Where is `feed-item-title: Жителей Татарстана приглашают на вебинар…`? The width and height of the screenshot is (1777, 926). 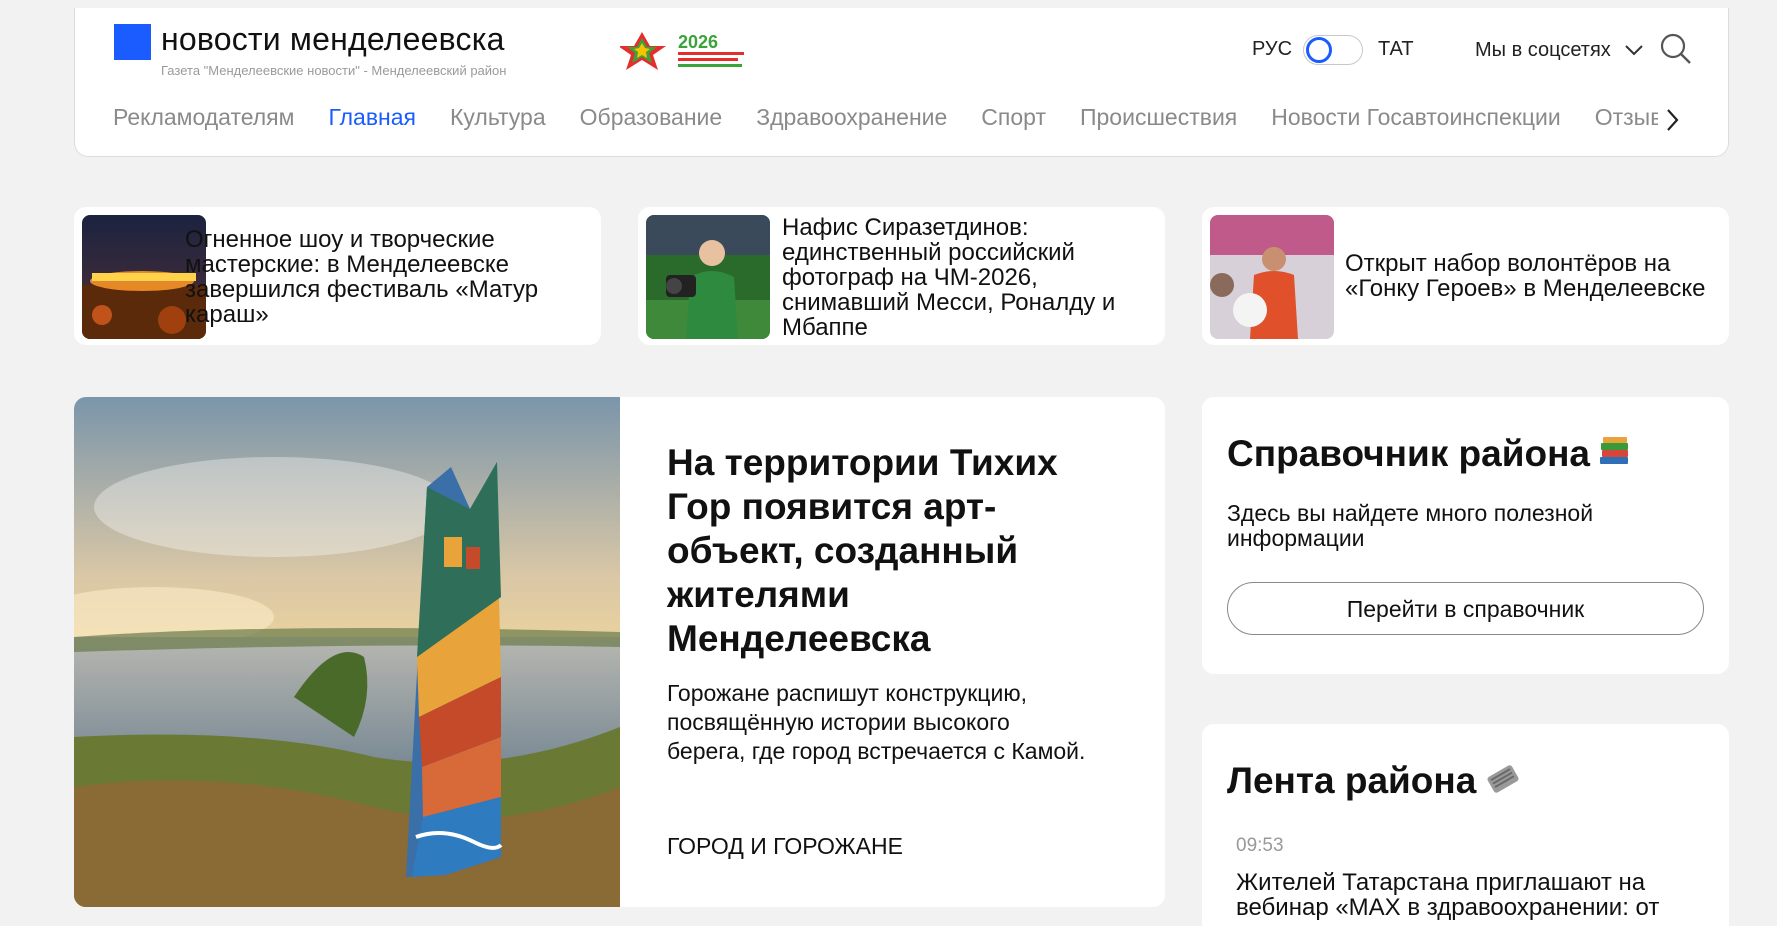
feed-item-title: Жителей Татарстана приглашают на вебинар… is located at coordinates (1466, 895).